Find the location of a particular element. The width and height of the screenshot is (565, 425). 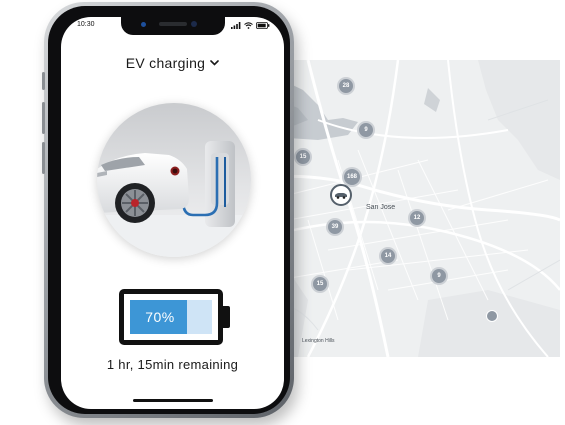

car-icon is located at coordinates (341, 196).